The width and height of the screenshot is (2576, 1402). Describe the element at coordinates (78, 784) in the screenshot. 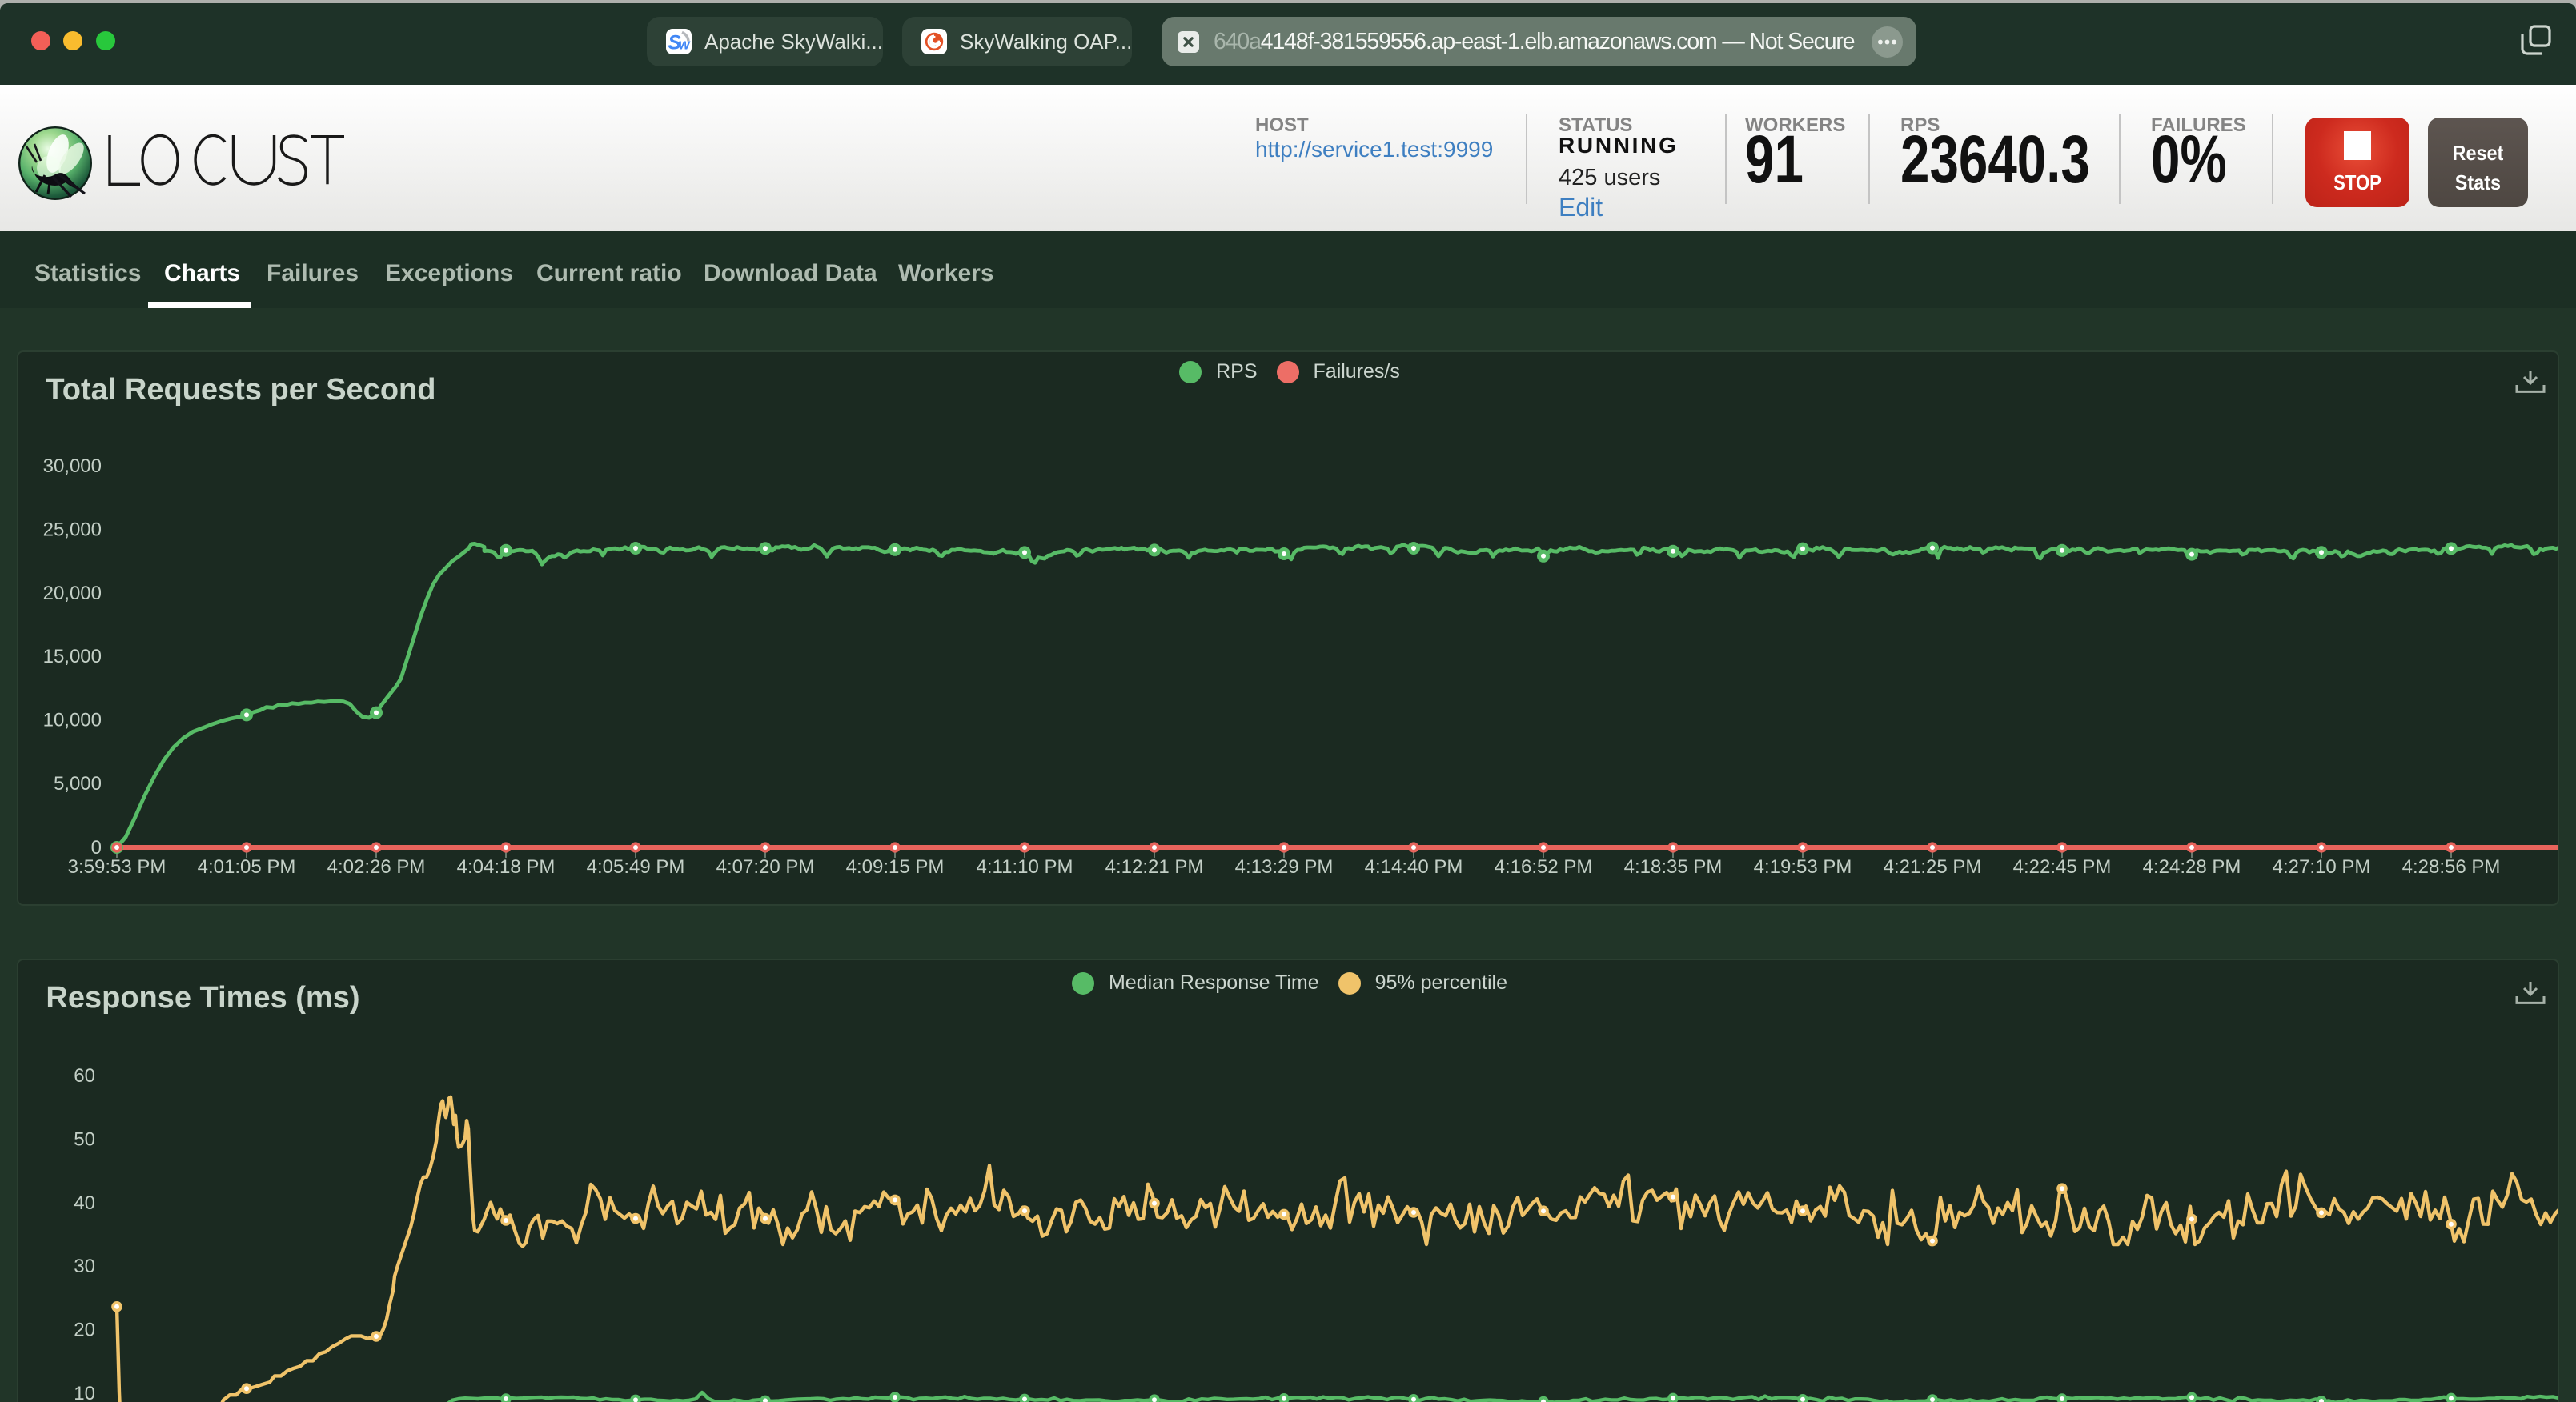

I see `svg-text: 5,000` at that location.